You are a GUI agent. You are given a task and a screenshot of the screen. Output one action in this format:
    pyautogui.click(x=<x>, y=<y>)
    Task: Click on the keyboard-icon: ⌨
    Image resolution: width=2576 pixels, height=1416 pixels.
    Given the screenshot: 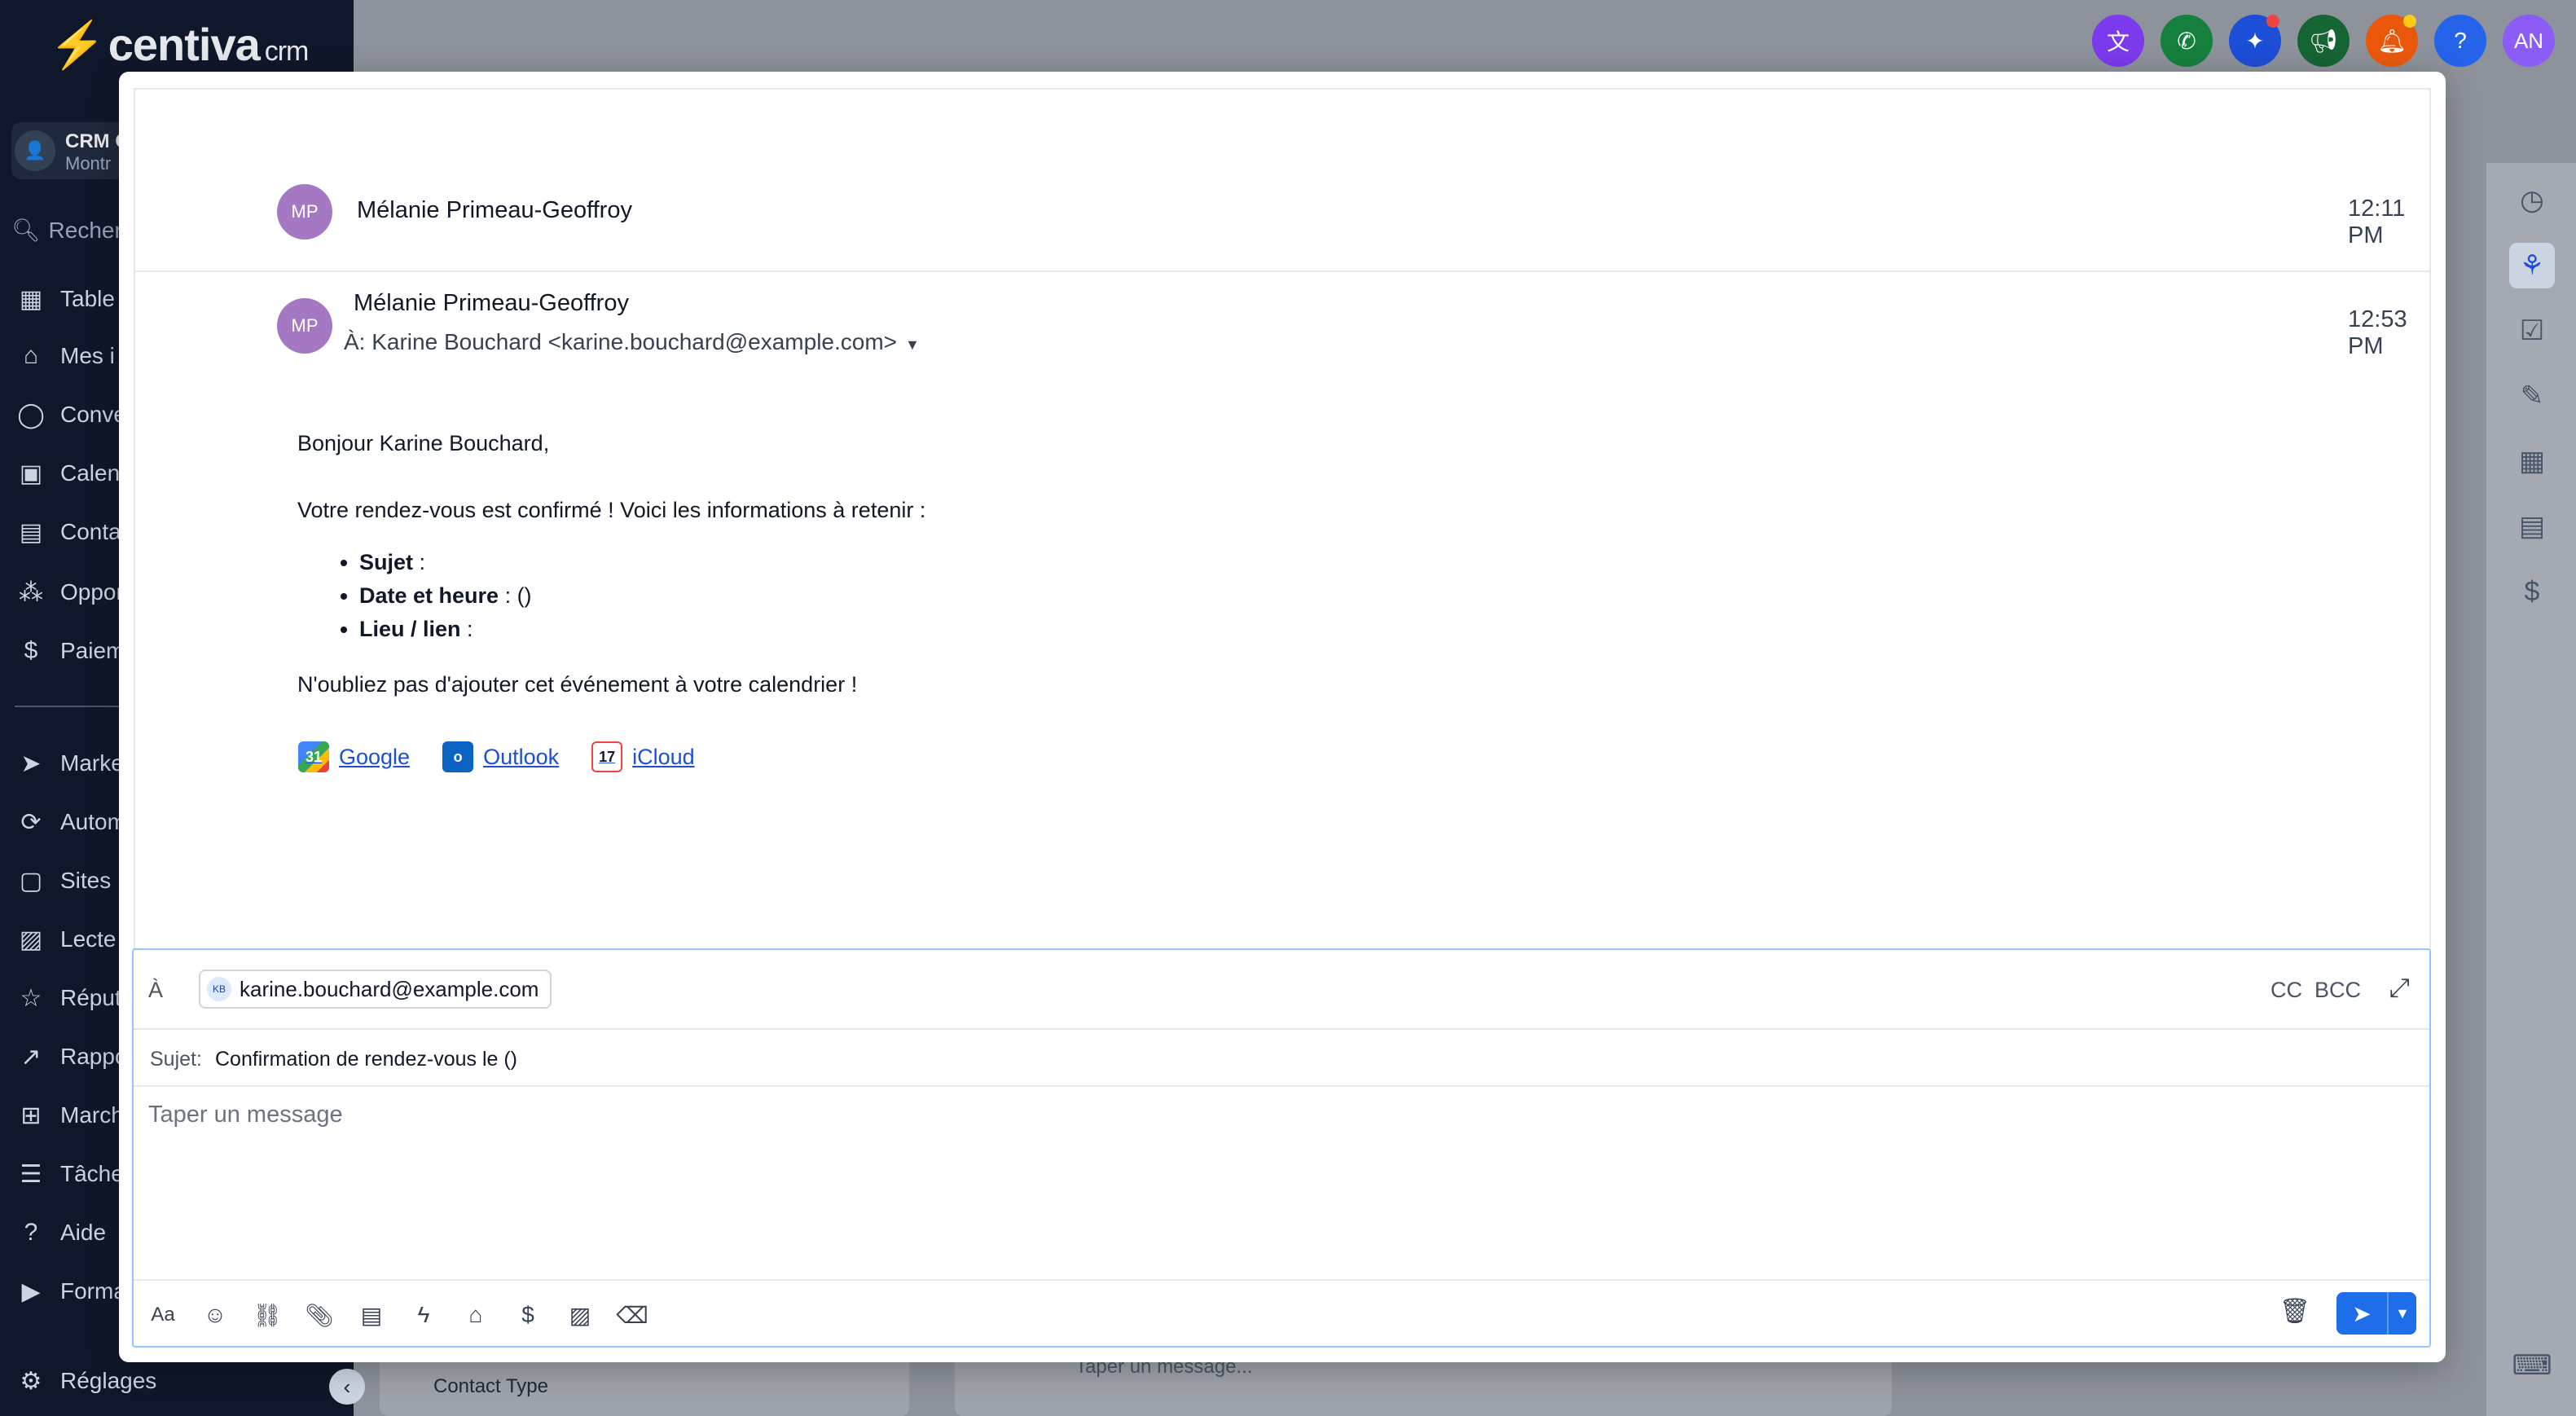 What is the action you would take?
    pyautogui.click(x=2532, y=1365)
    